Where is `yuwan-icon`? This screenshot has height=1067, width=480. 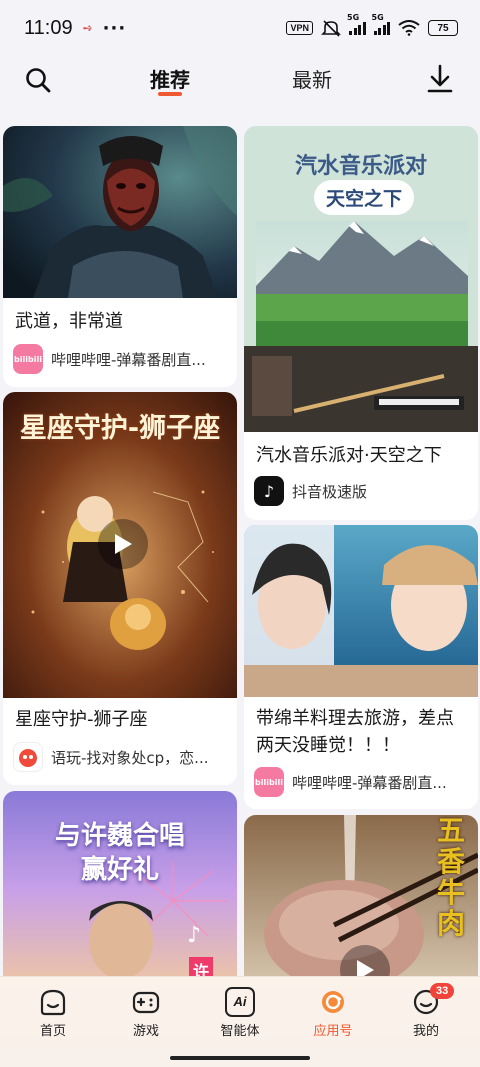
yuwan-icon is located at coordinates (28, 757).